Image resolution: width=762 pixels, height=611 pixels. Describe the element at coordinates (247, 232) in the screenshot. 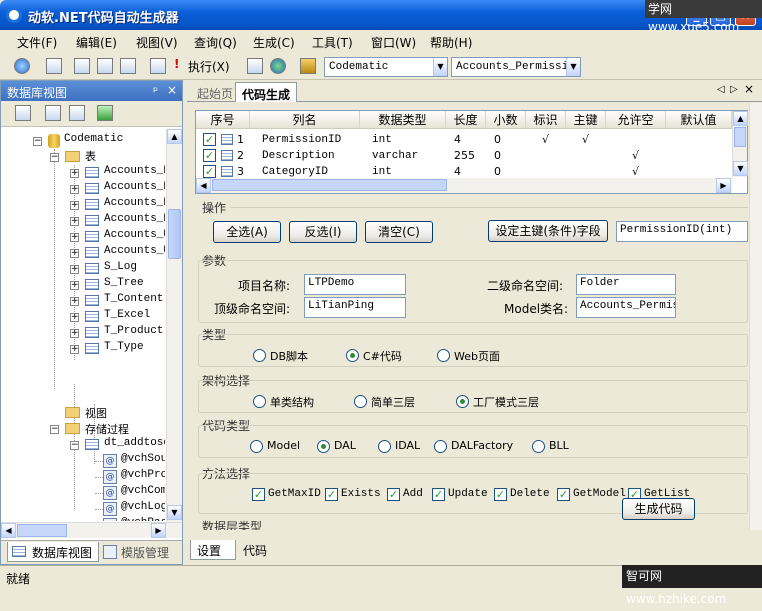

I see `select-all-button: 全选(A)` at that location.